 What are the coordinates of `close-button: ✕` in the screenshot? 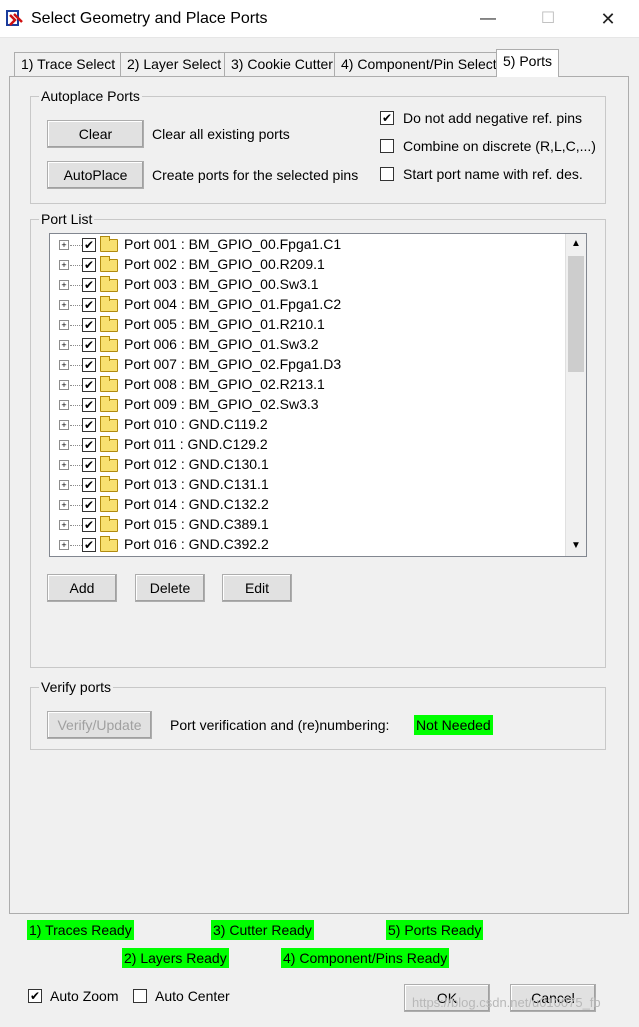 It's located at (608, 19).